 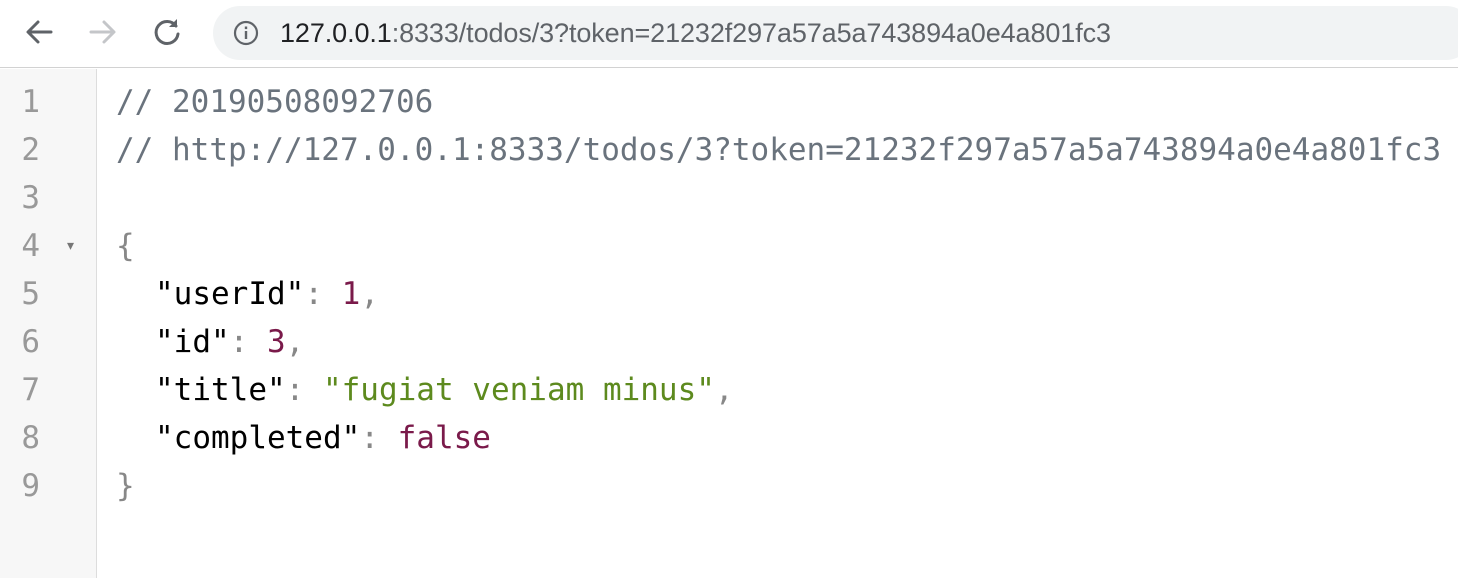 What do you see at coordinates (276, 342) in the screenshot?
I see `json-value: 3` at bounding box center [276, 342].